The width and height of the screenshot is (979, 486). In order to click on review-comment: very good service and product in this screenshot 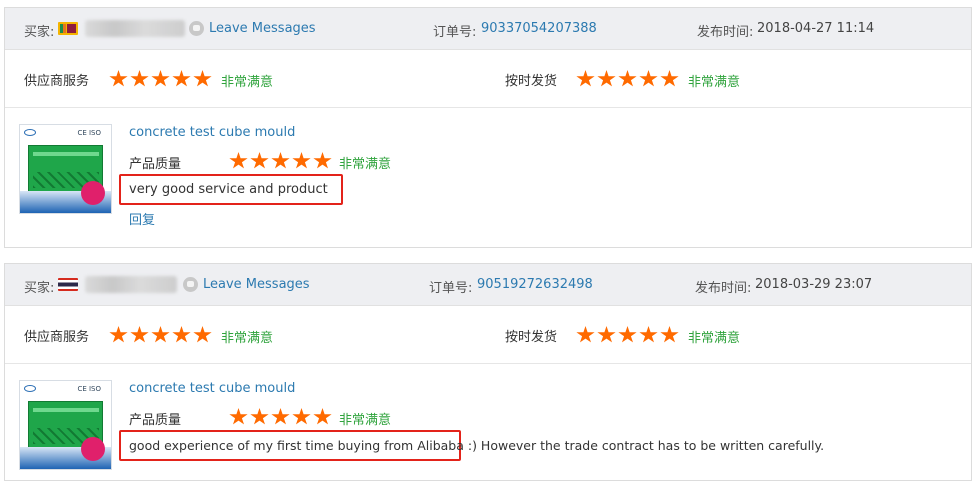, I will do `click(228, 189)`.